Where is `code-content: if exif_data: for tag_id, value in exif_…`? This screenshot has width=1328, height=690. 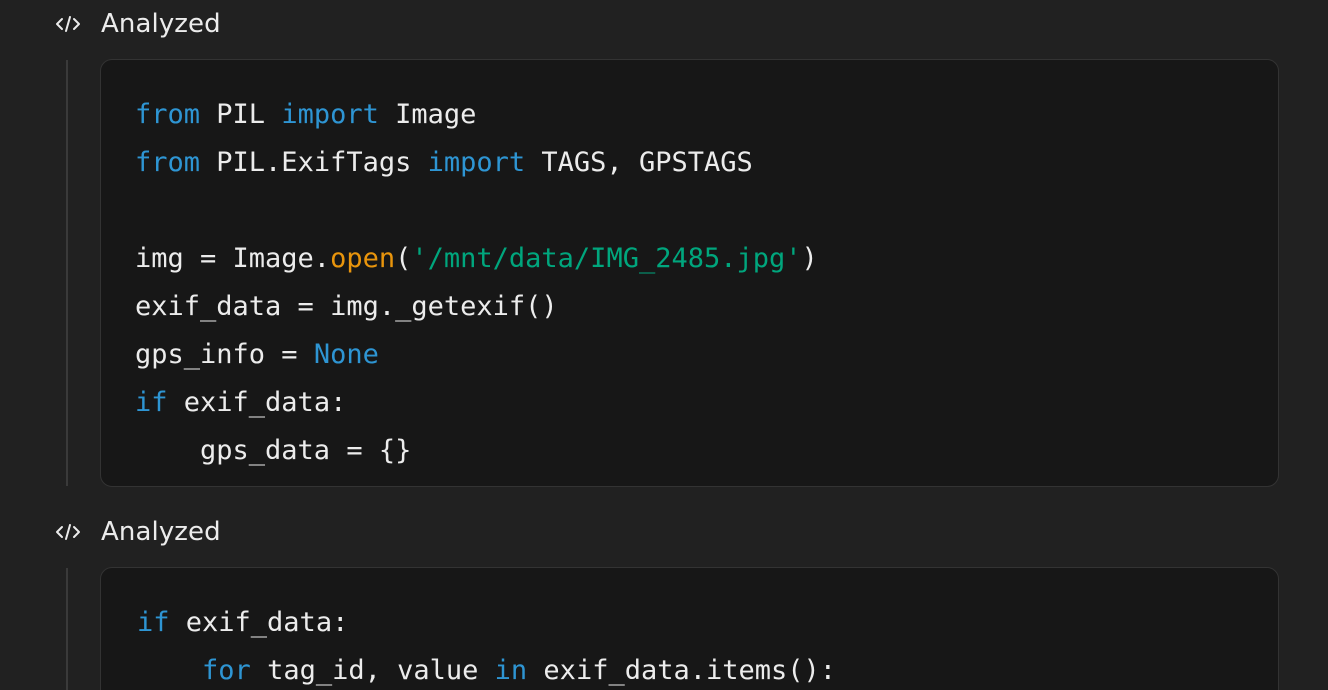
code-content: if exif_data: for tag_id, value in exif_… is located at coordinates (486, 644).